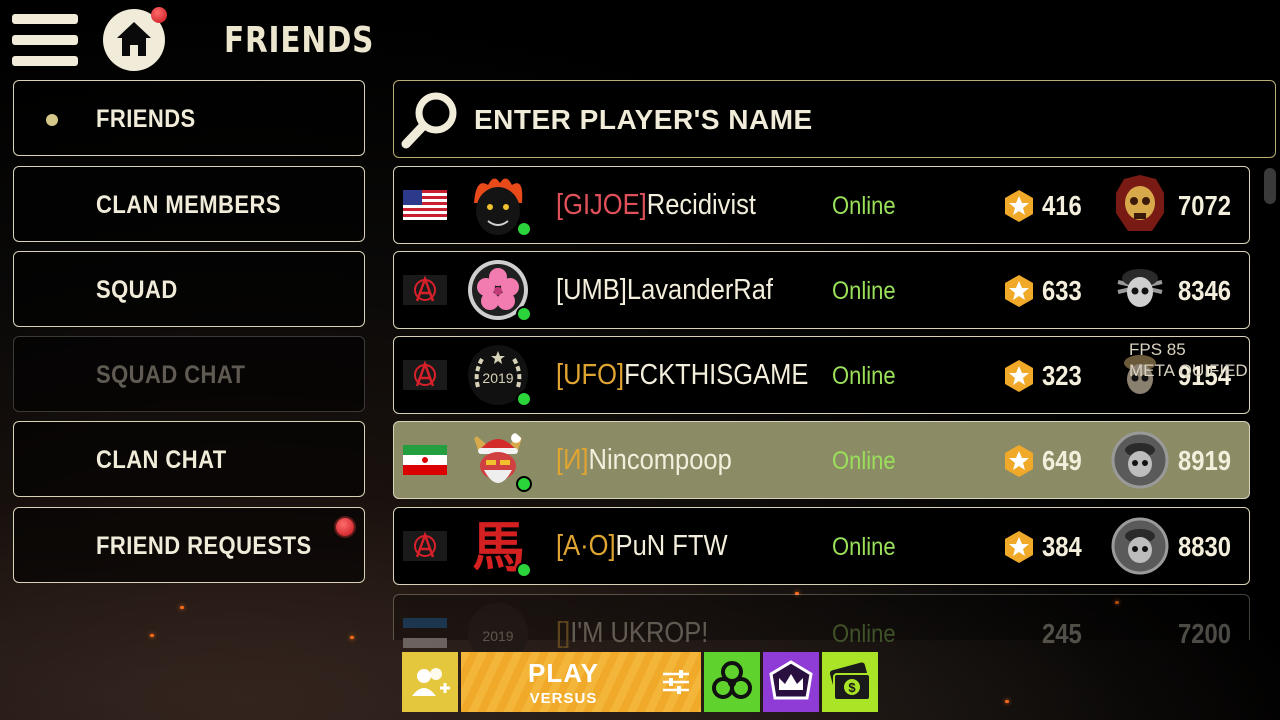  I want to click on player-name: [A·O]PuN FTW, so click(642, 546).